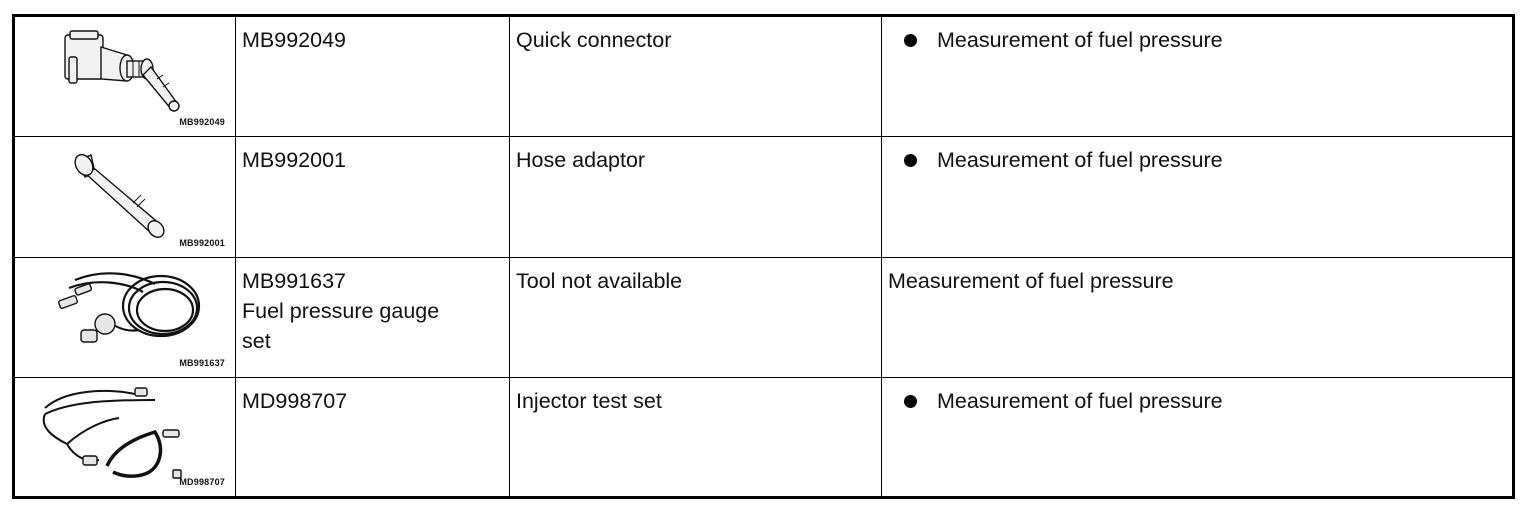 Image resolution: width=1526 pixels, height=510 pixels. What do you see at coordinates (372, 437) in the screenshot?
I see `part-number-cell: MD998707` at bounding box center [372, 437].